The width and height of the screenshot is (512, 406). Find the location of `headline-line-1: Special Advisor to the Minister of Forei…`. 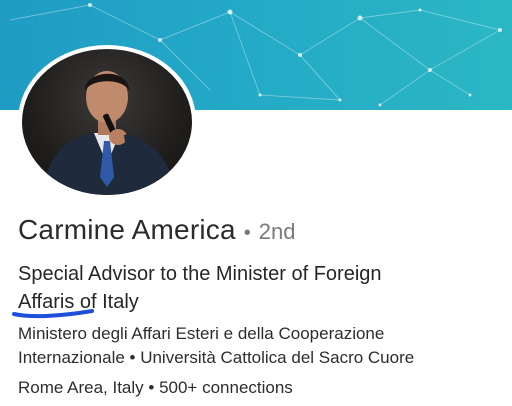

headline-line-1: Special Advisor to the Minister of Forei… is located at coordinates (200, 274).